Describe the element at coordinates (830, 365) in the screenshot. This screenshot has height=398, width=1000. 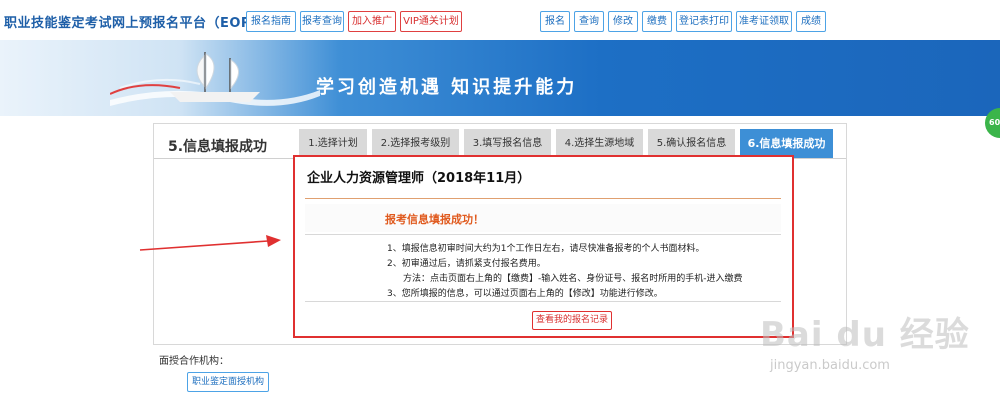
I see `watermark-url: jingyan.baidu.com` at that location.